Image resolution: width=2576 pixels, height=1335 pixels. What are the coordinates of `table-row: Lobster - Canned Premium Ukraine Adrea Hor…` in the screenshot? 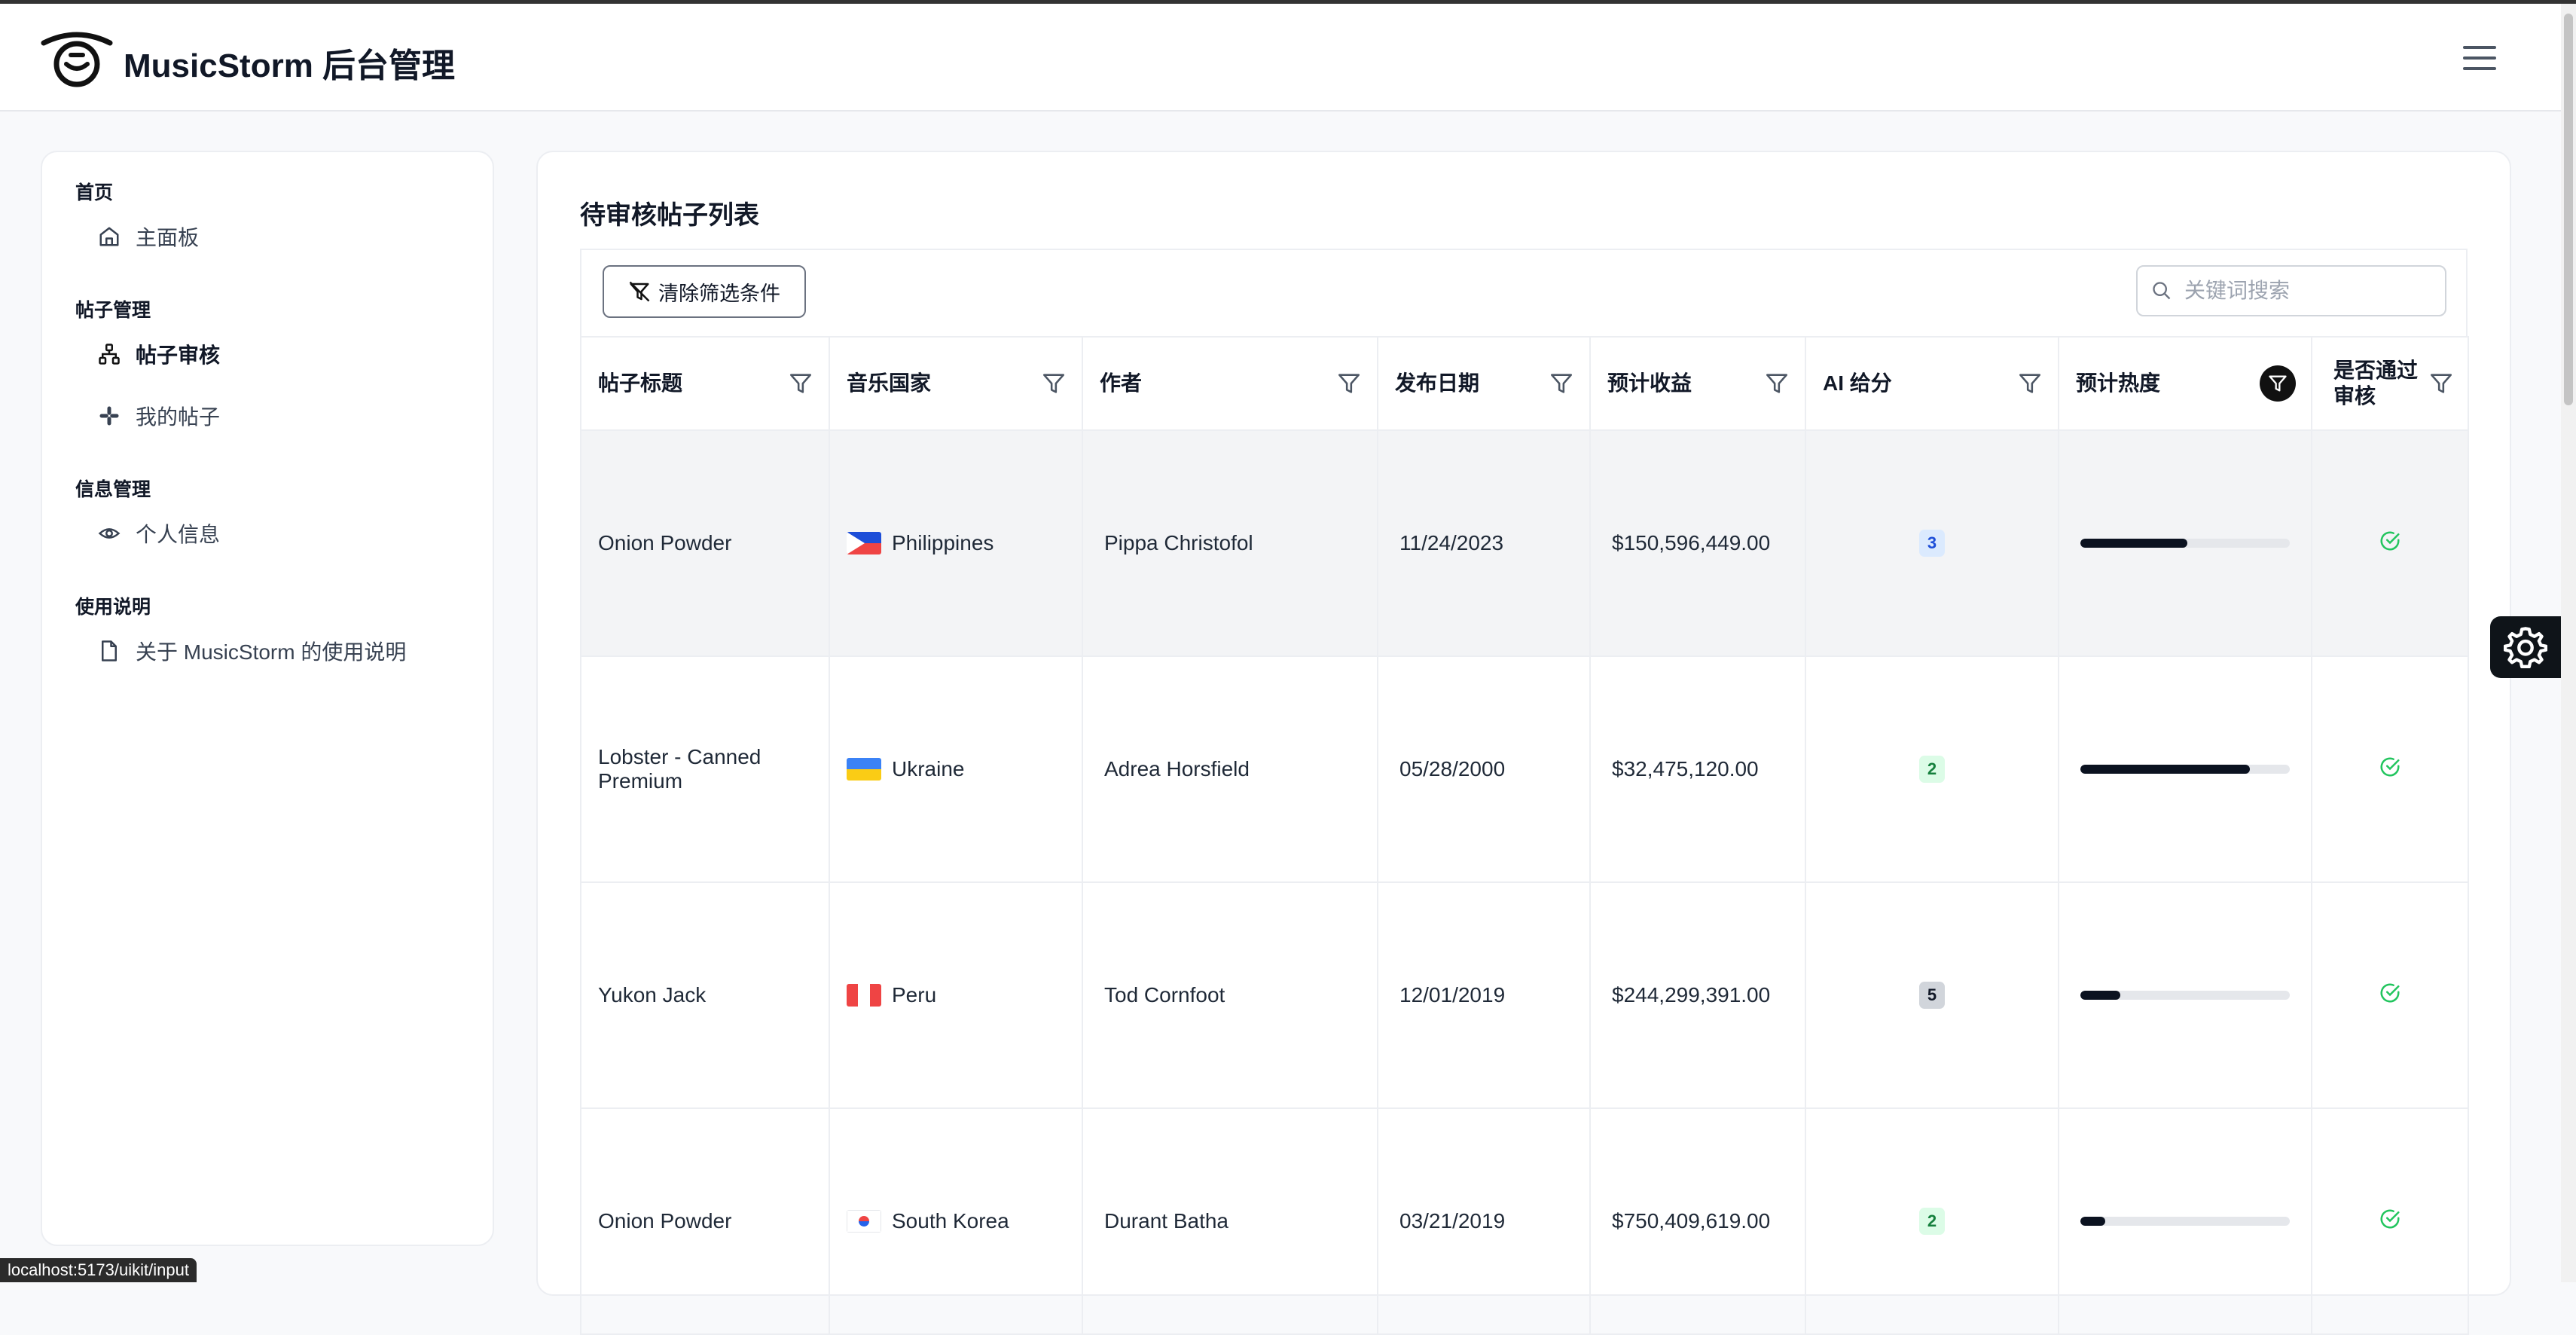 It's located at (1525, 769).